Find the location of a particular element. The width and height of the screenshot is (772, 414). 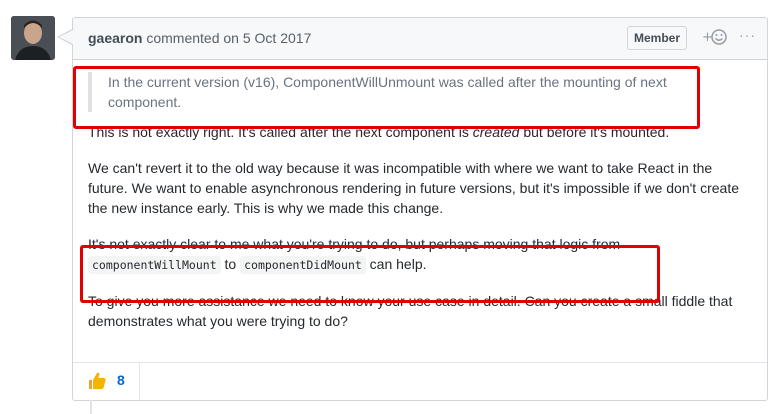

avatar is located at coordinates (33, 38).